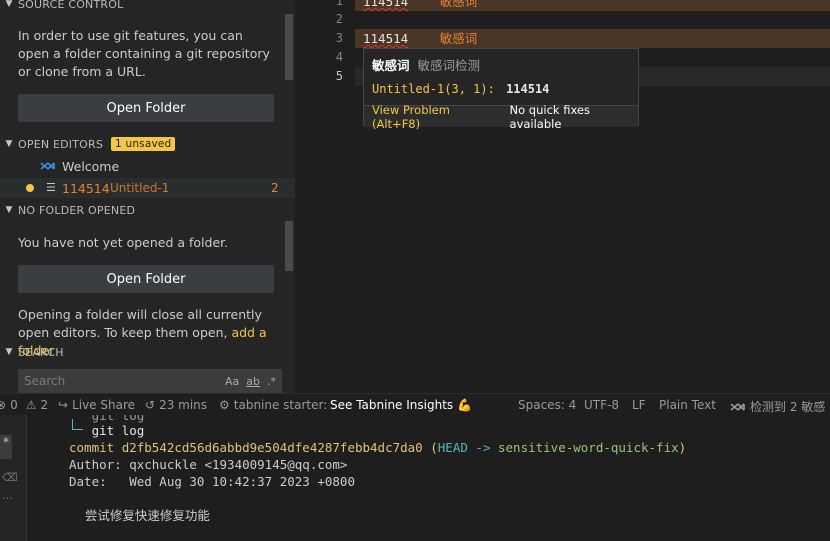  Describe the element at coordinates (339, 38) in the screenshot. I see `line-number: 3` at that location.